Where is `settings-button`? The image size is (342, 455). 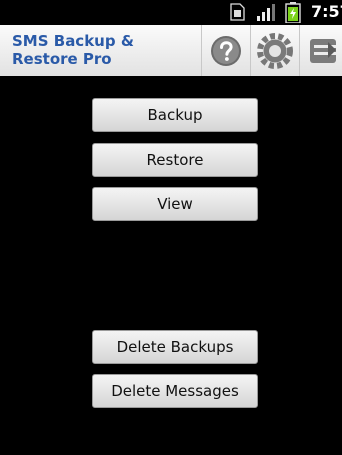
settings-button is located at coordinates (274, 50).